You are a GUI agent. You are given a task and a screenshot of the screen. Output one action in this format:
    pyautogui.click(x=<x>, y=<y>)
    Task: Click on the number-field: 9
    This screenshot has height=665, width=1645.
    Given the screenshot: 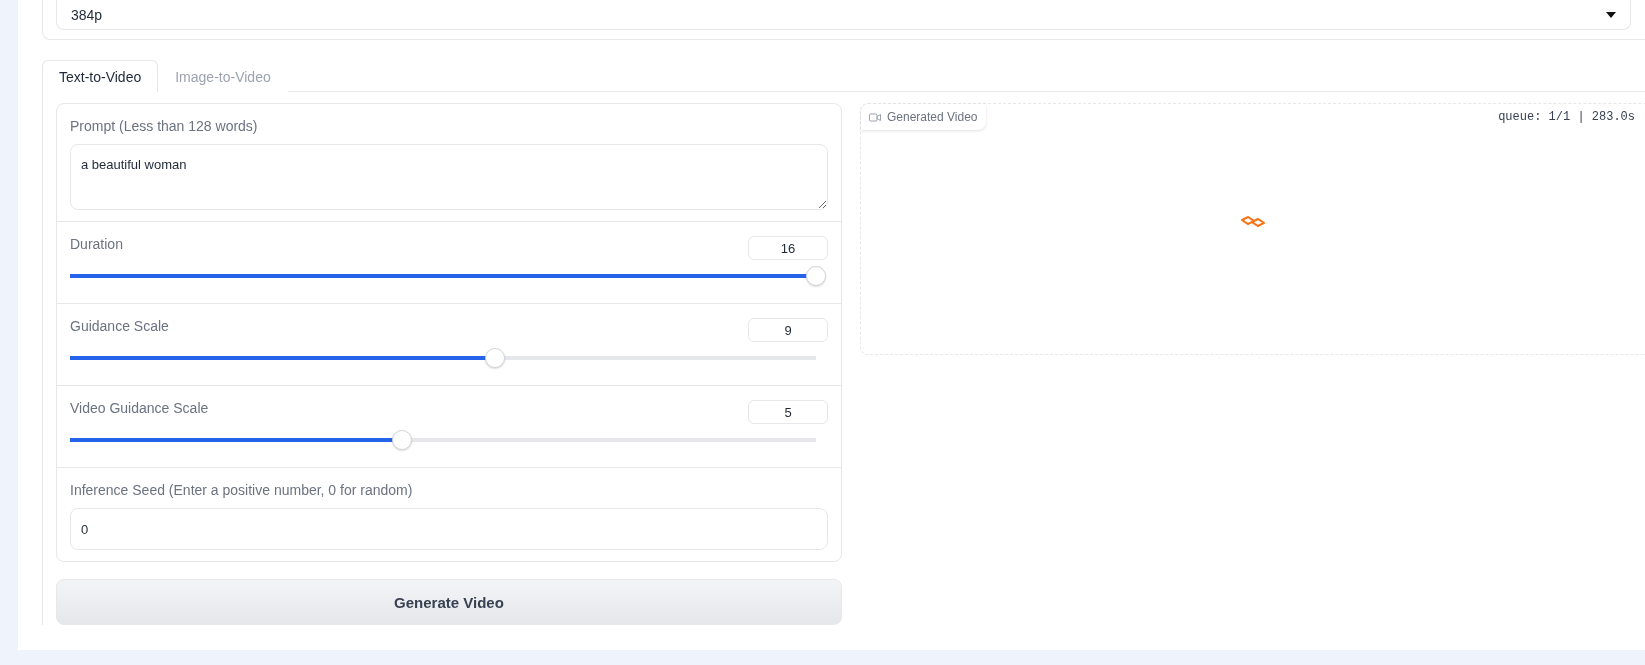 What is the action you would take?
    pyautogui.click(x=788, y=330)
    